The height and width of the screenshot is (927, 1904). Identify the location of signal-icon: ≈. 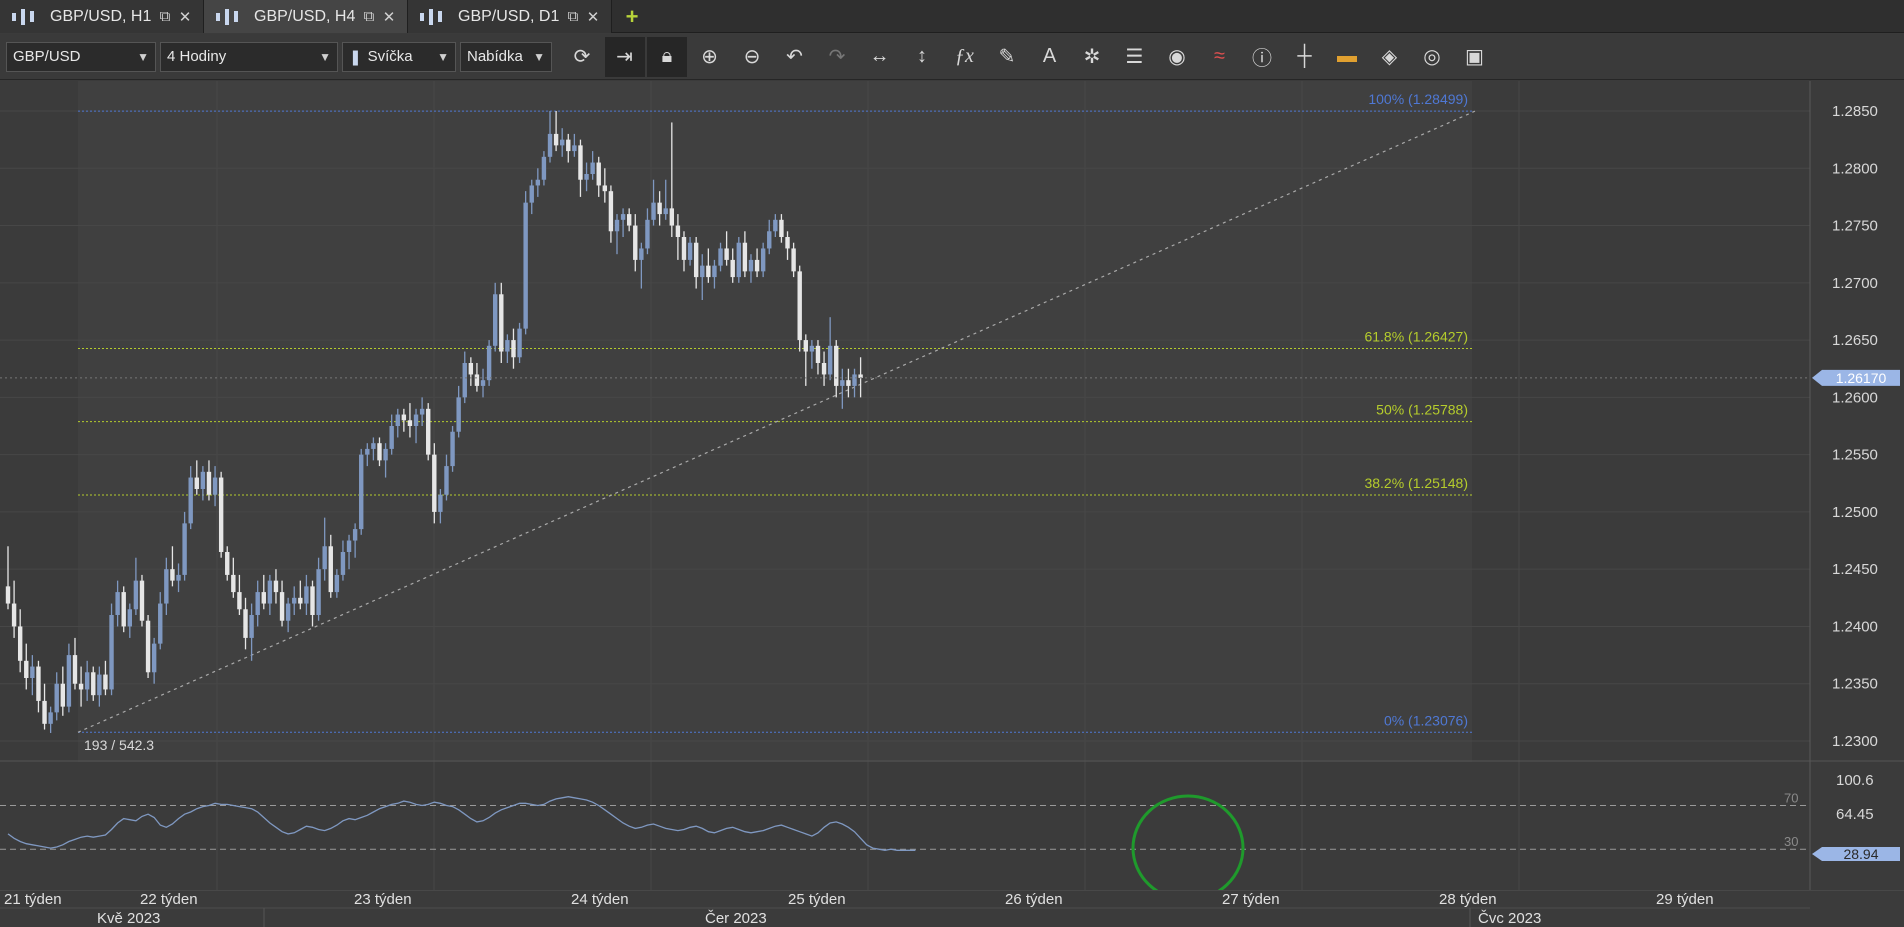
(1220, 57).